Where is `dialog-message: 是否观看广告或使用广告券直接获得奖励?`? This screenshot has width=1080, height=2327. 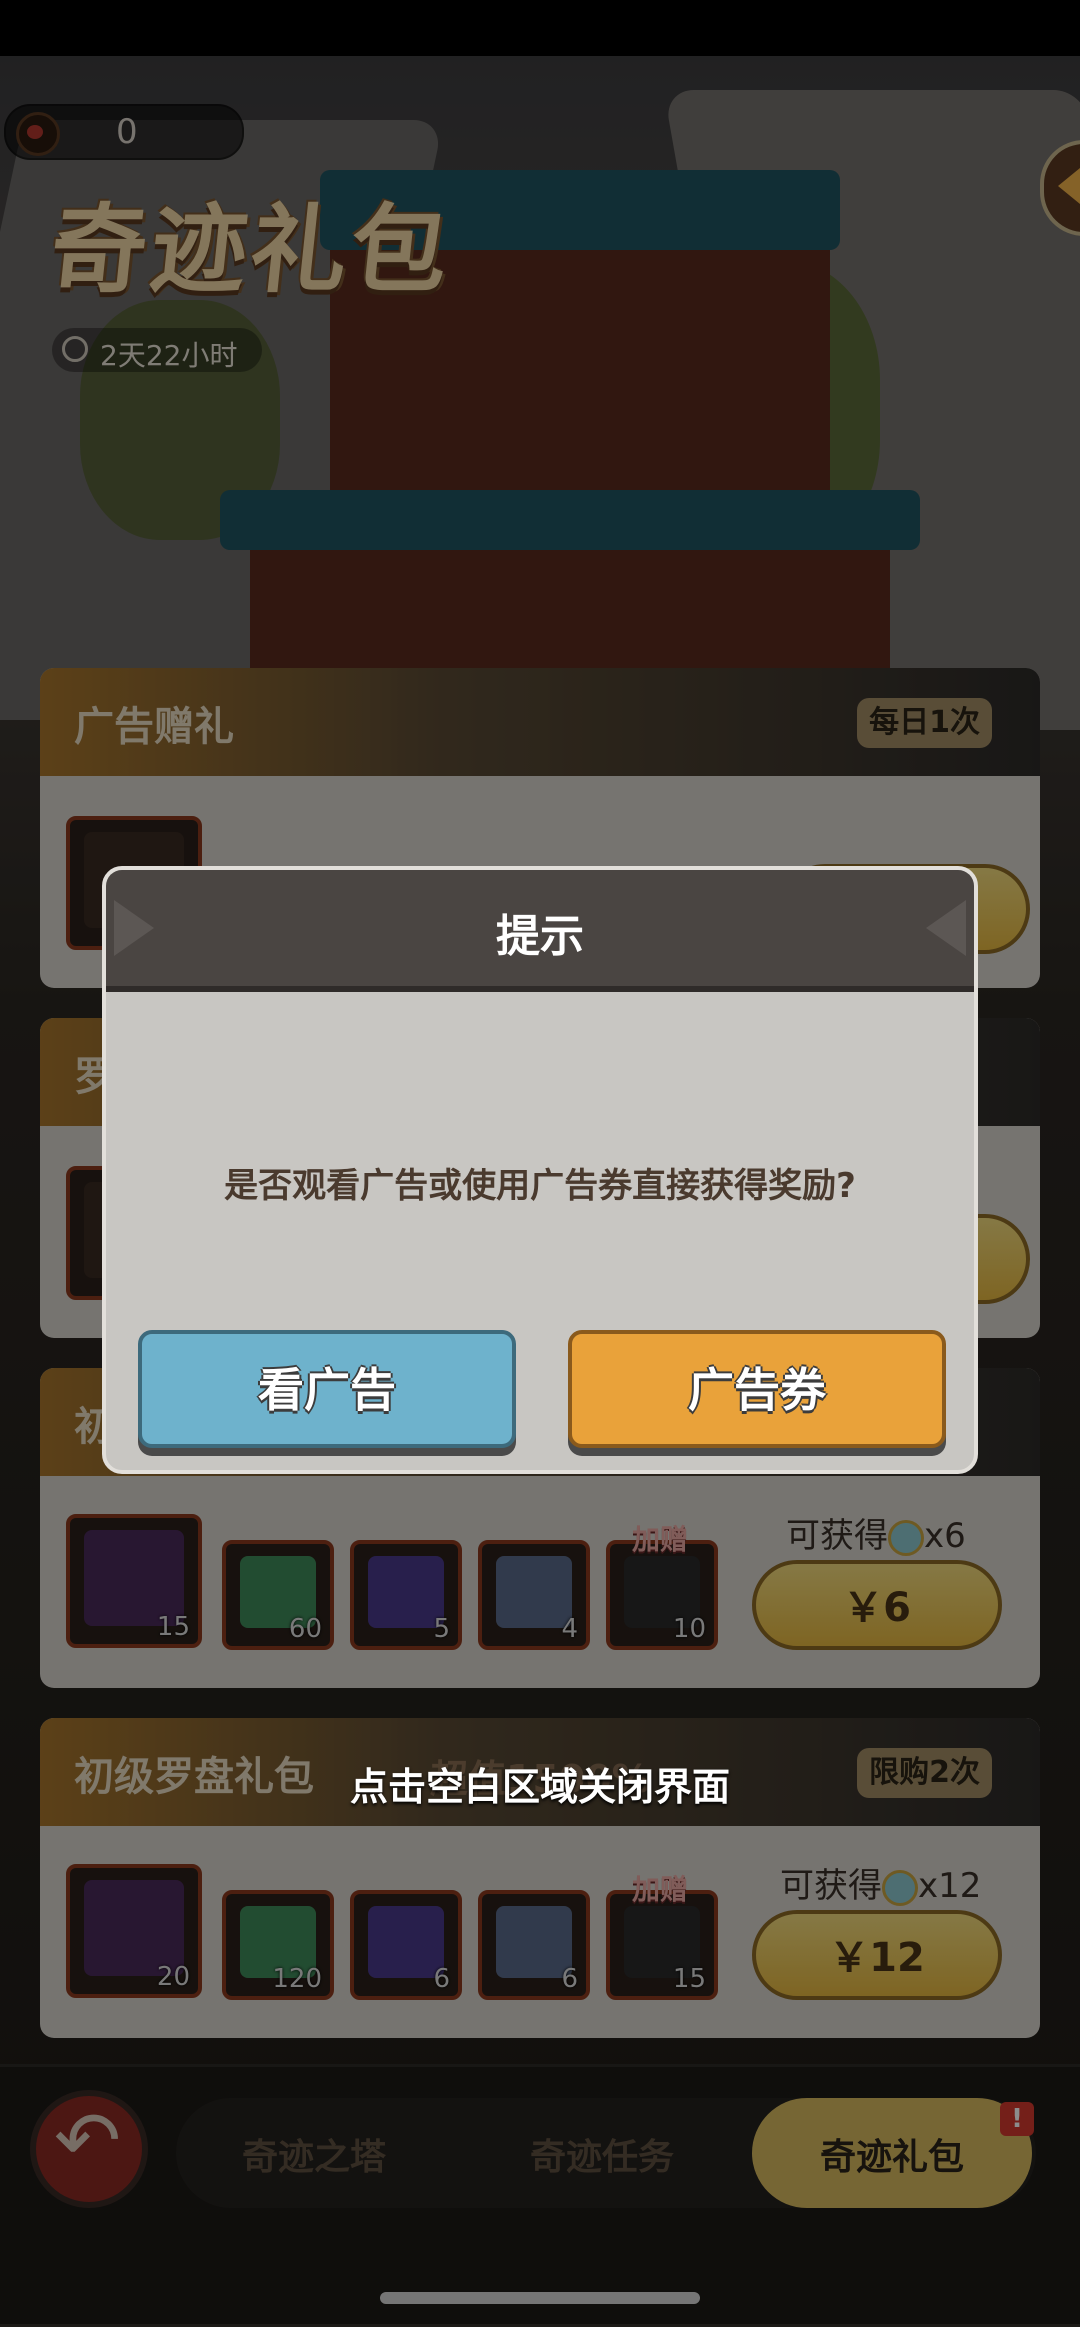
dialog-message: 是否观看广告或使用广告券直接获得奖励? is located at coordinates (540, 1186).